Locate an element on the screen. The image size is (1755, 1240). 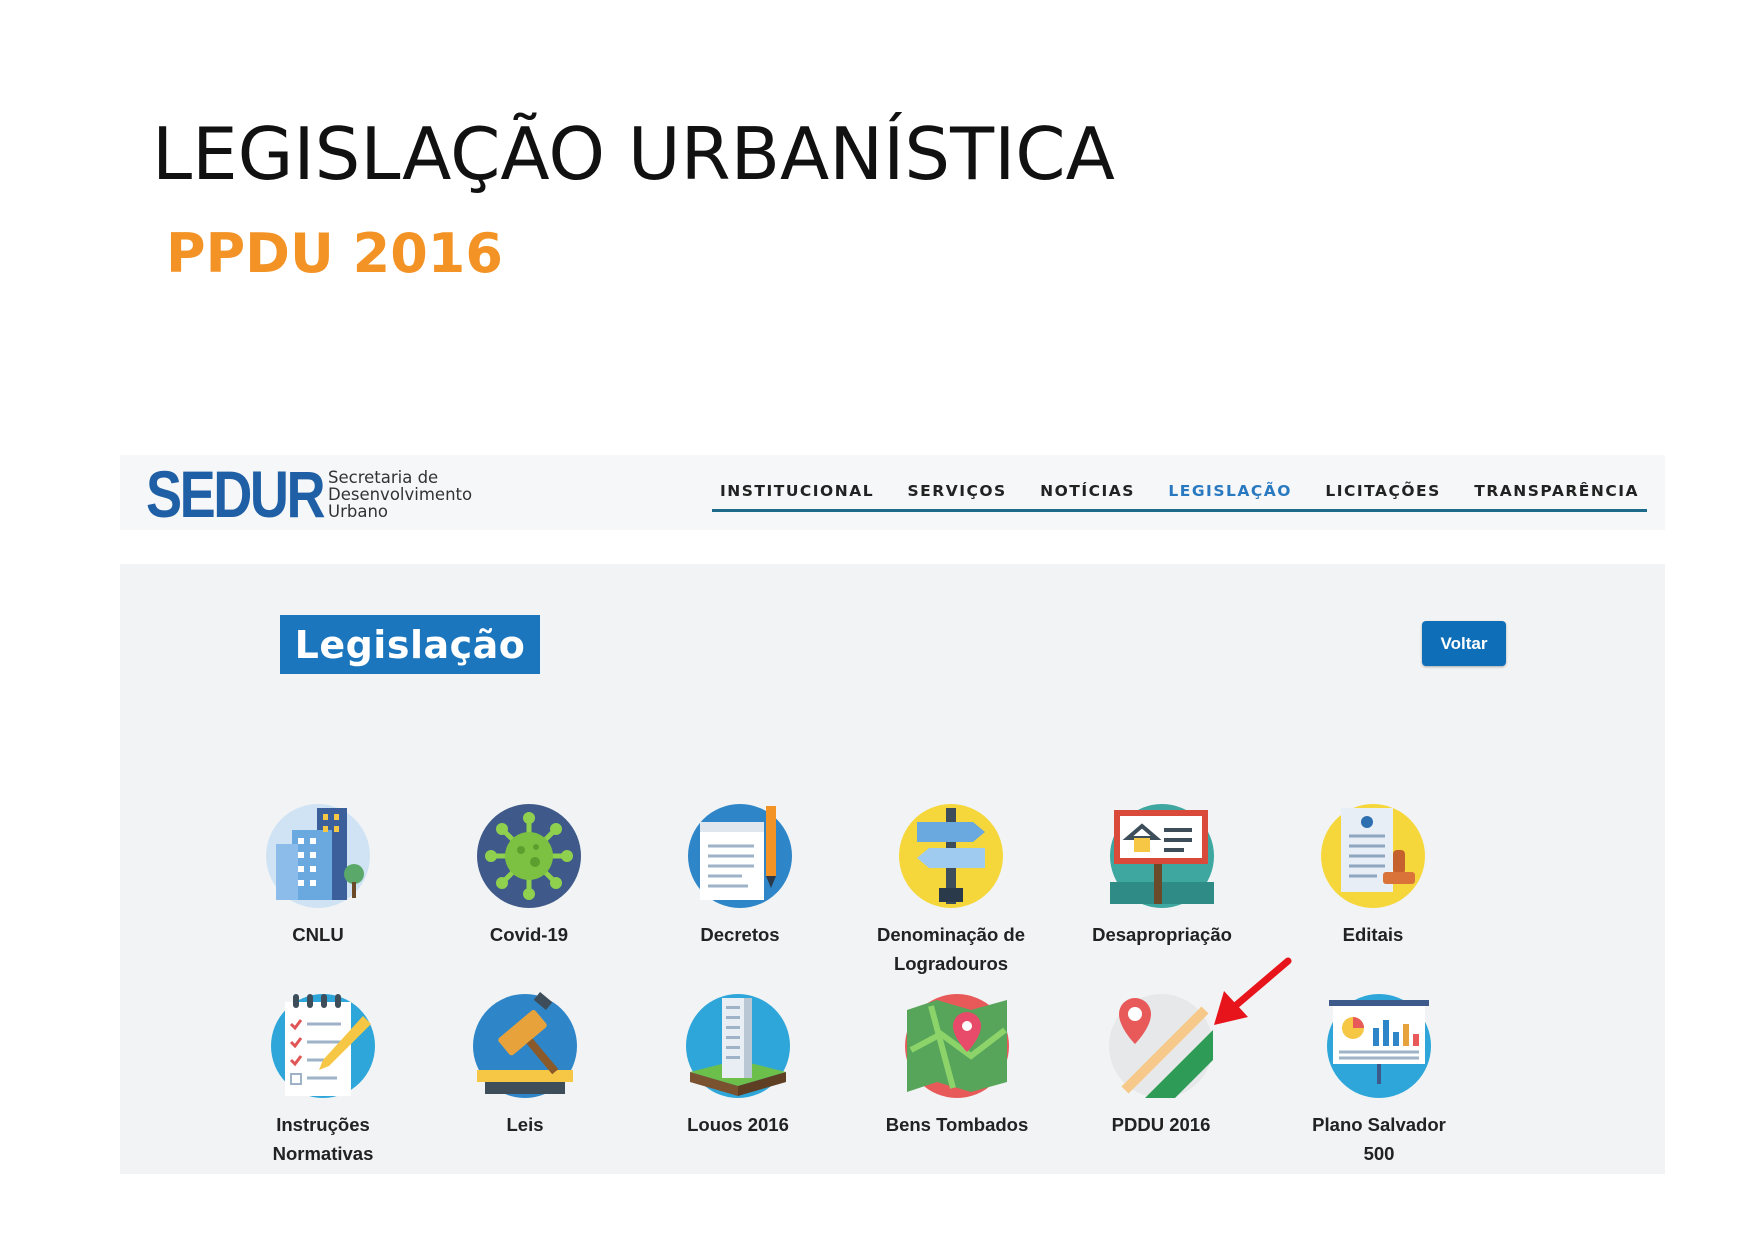
tile-label: Editais is located at coordinates (1373, 934).